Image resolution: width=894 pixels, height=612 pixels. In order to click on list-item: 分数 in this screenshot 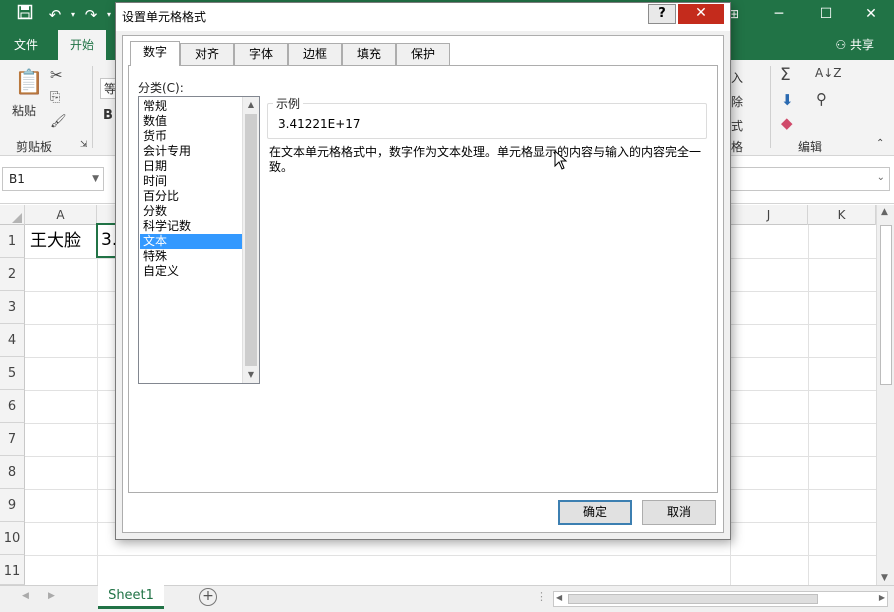, I will do `click(191, 211)`.